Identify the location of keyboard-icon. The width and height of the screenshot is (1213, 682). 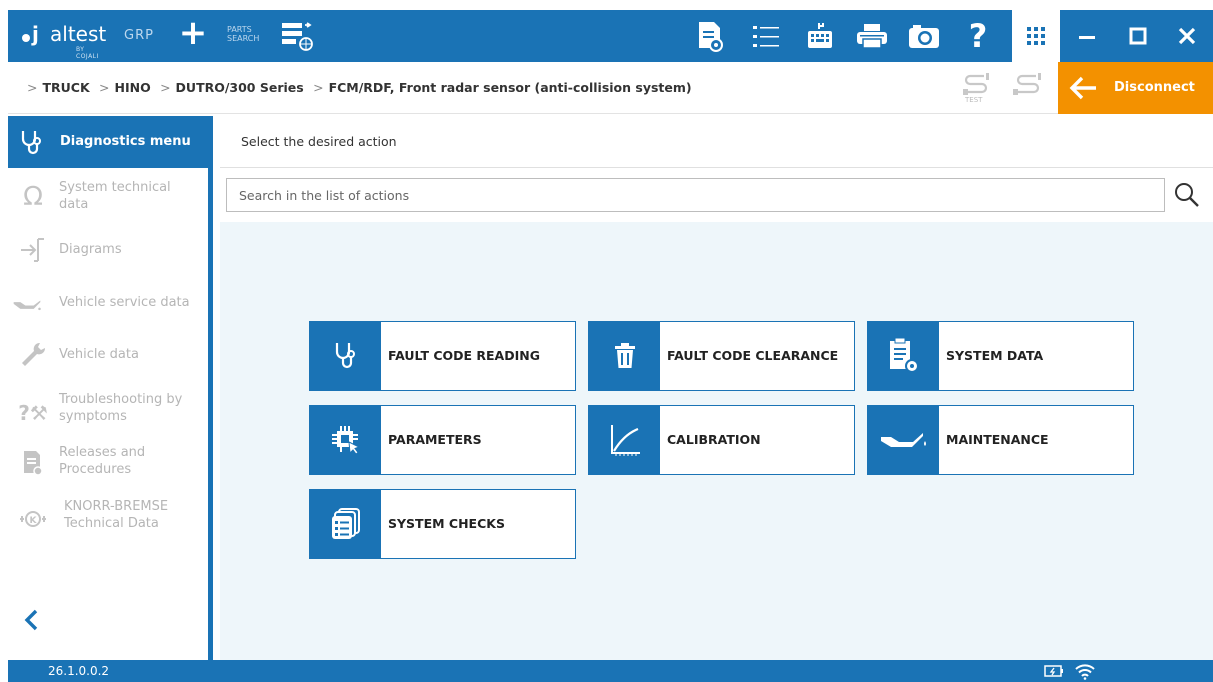
(820, 36).